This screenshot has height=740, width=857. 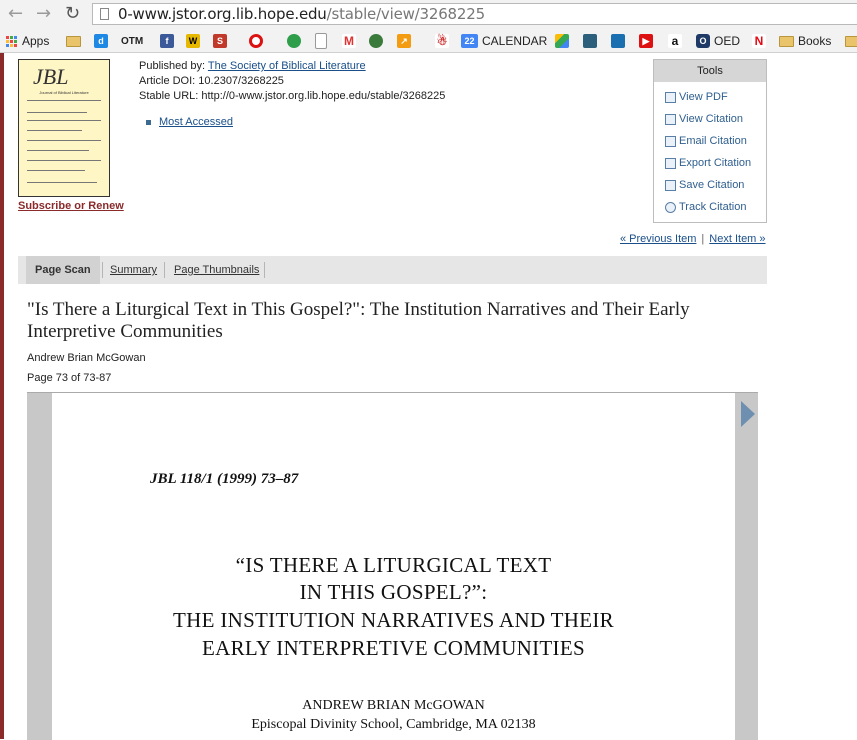 What do you see at coordinates (504, 41) in the screenshot?
I see `bookmark-calendar: 22 CALENDAR` at bounding box center [504, 41].